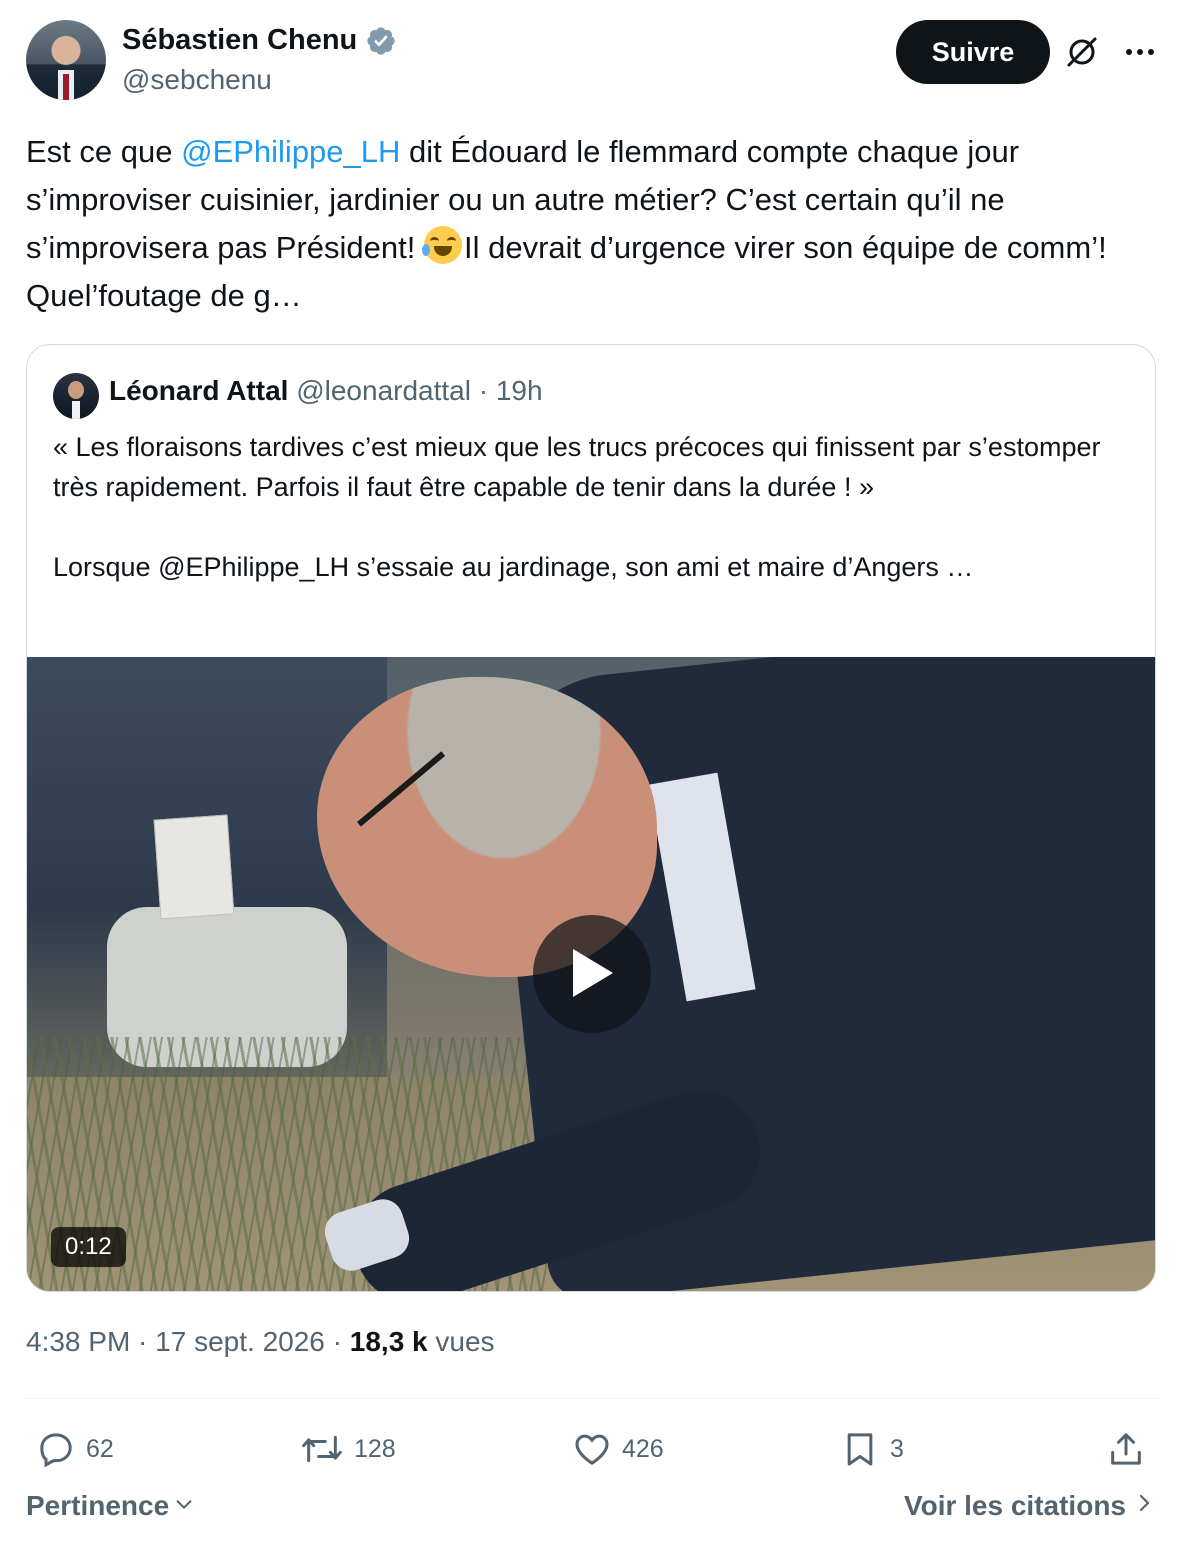 The width and height of the screenshot is (1186, 1546). I want to click on heart-icon, so click(592, 1449).